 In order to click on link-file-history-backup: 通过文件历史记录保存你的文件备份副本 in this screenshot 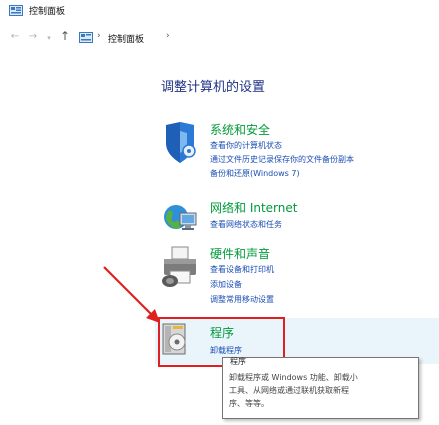, I will do `click(282, 159)`.